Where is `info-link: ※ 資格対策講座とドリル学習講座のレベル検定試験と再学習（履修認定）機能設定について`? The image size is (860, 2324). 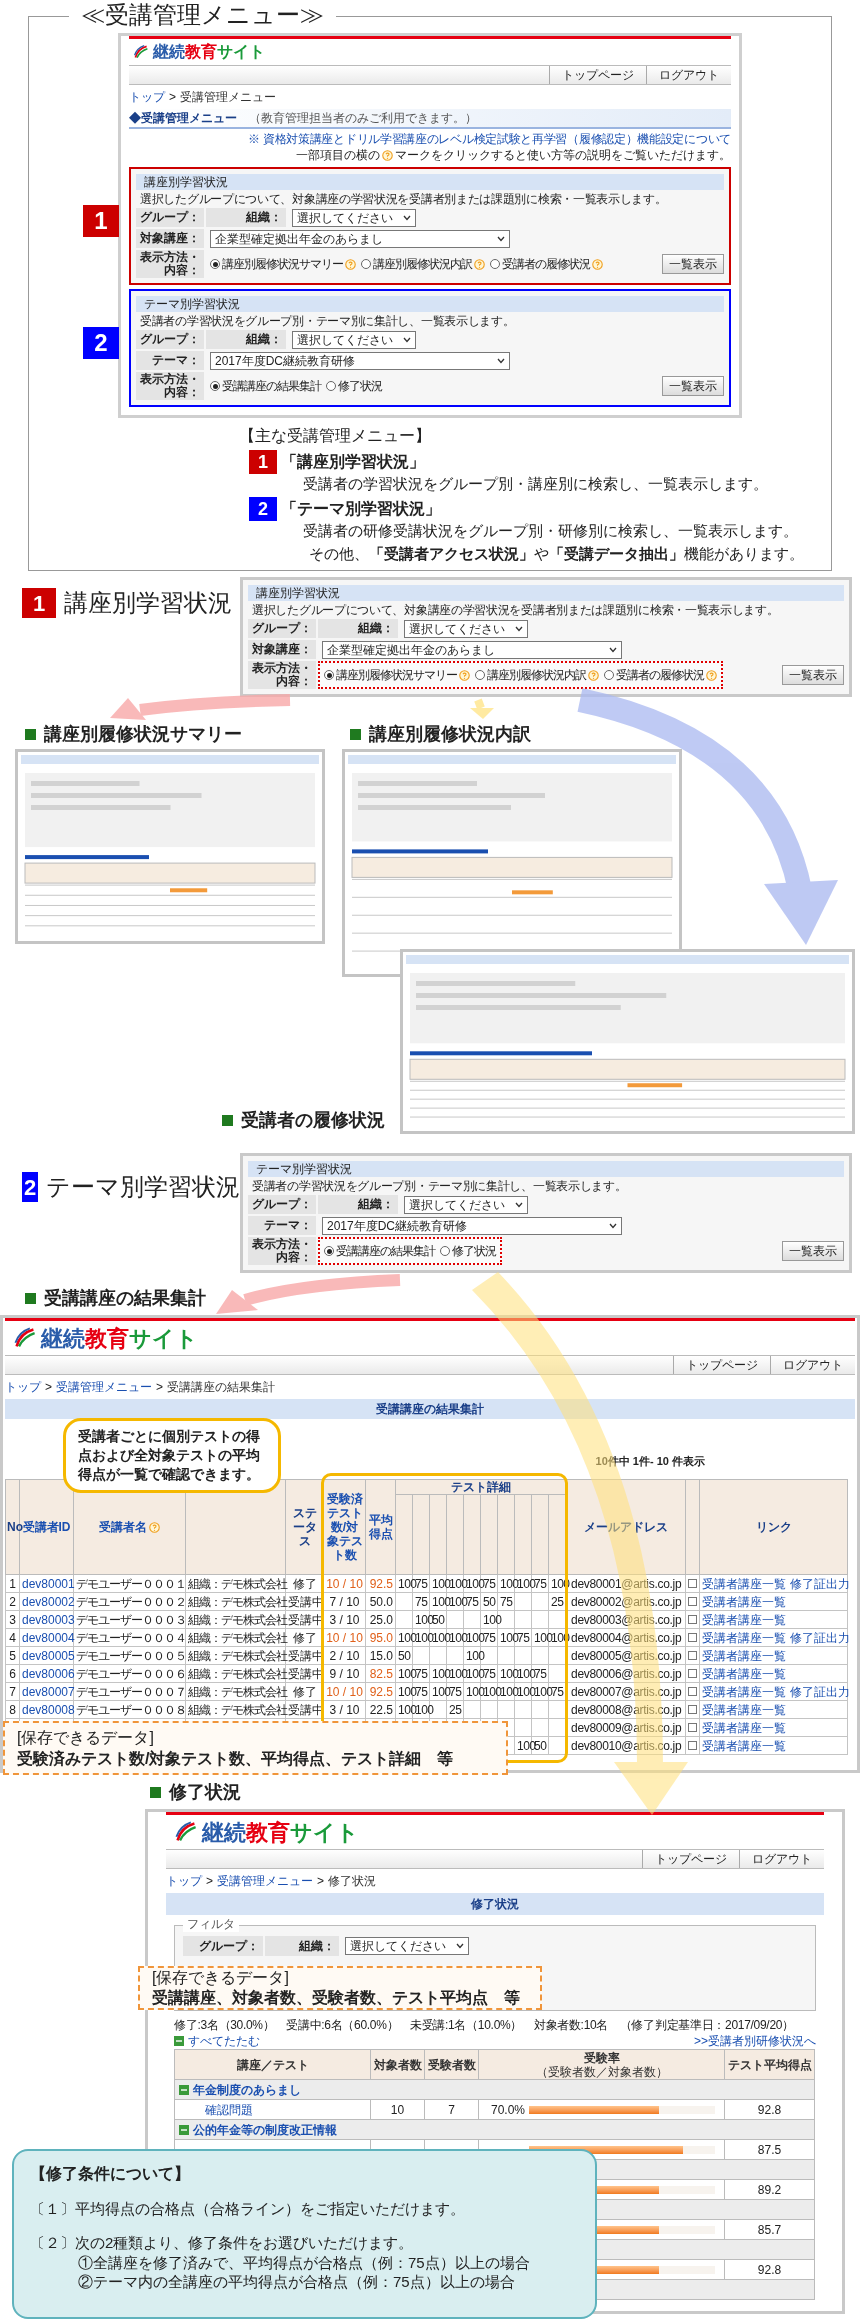 info-link: ※ 資格対策講座とドリル学習講座のレベル検定試験と再学習（履修認定）機能設定について is located at coordinates (489, 139).